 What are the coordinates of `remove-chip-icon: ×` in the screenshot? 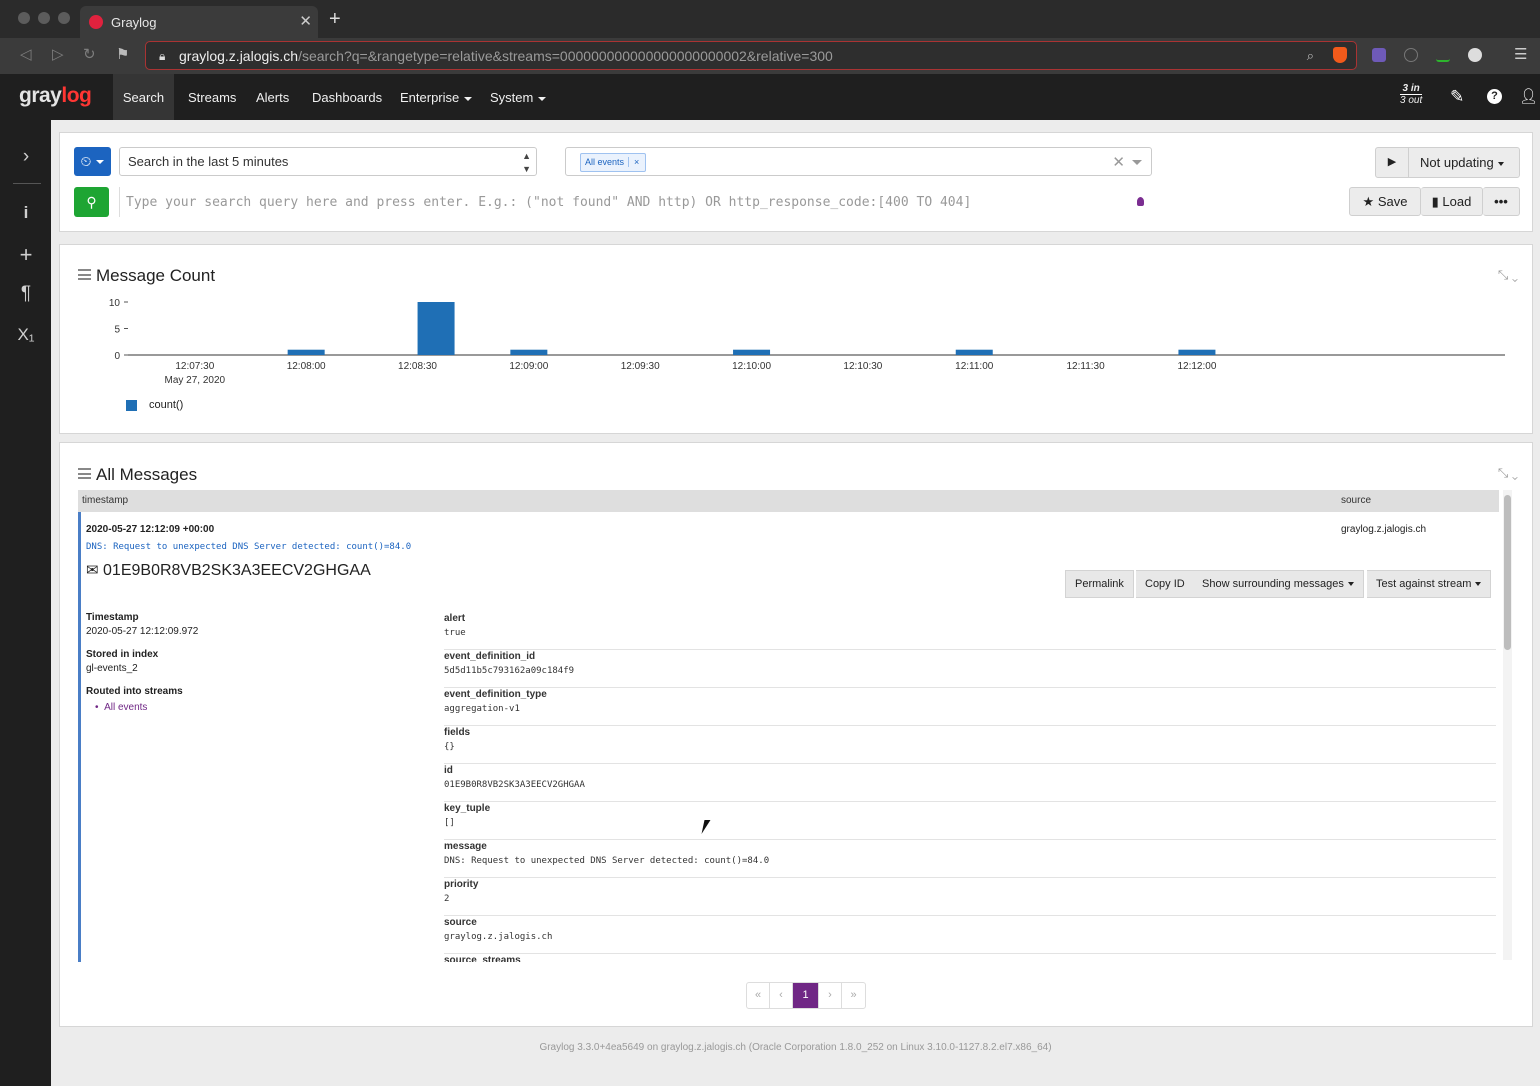 It's located at (634, 162).